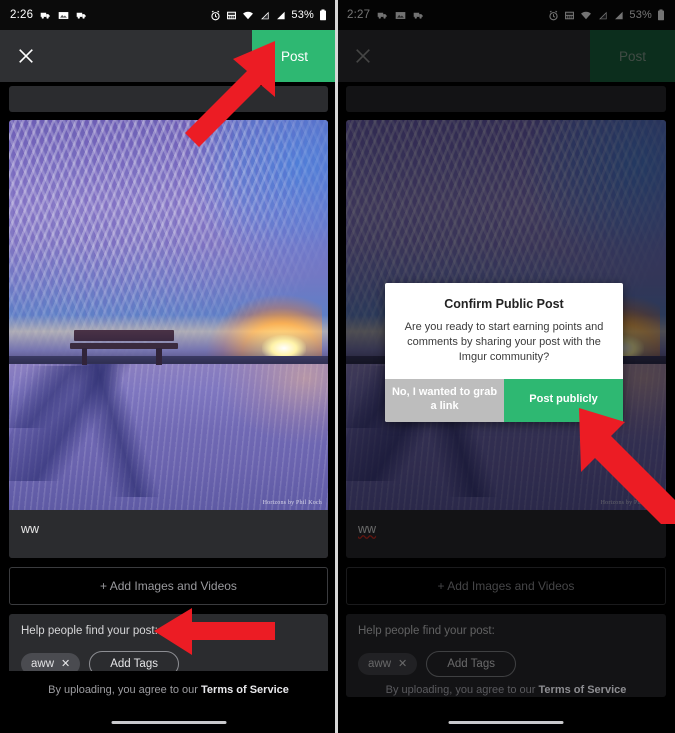  What do you see at coordinates (627, 466) in the screenshot?
I see `arrow-to-post-publicly` at bounding box center [627, 466].